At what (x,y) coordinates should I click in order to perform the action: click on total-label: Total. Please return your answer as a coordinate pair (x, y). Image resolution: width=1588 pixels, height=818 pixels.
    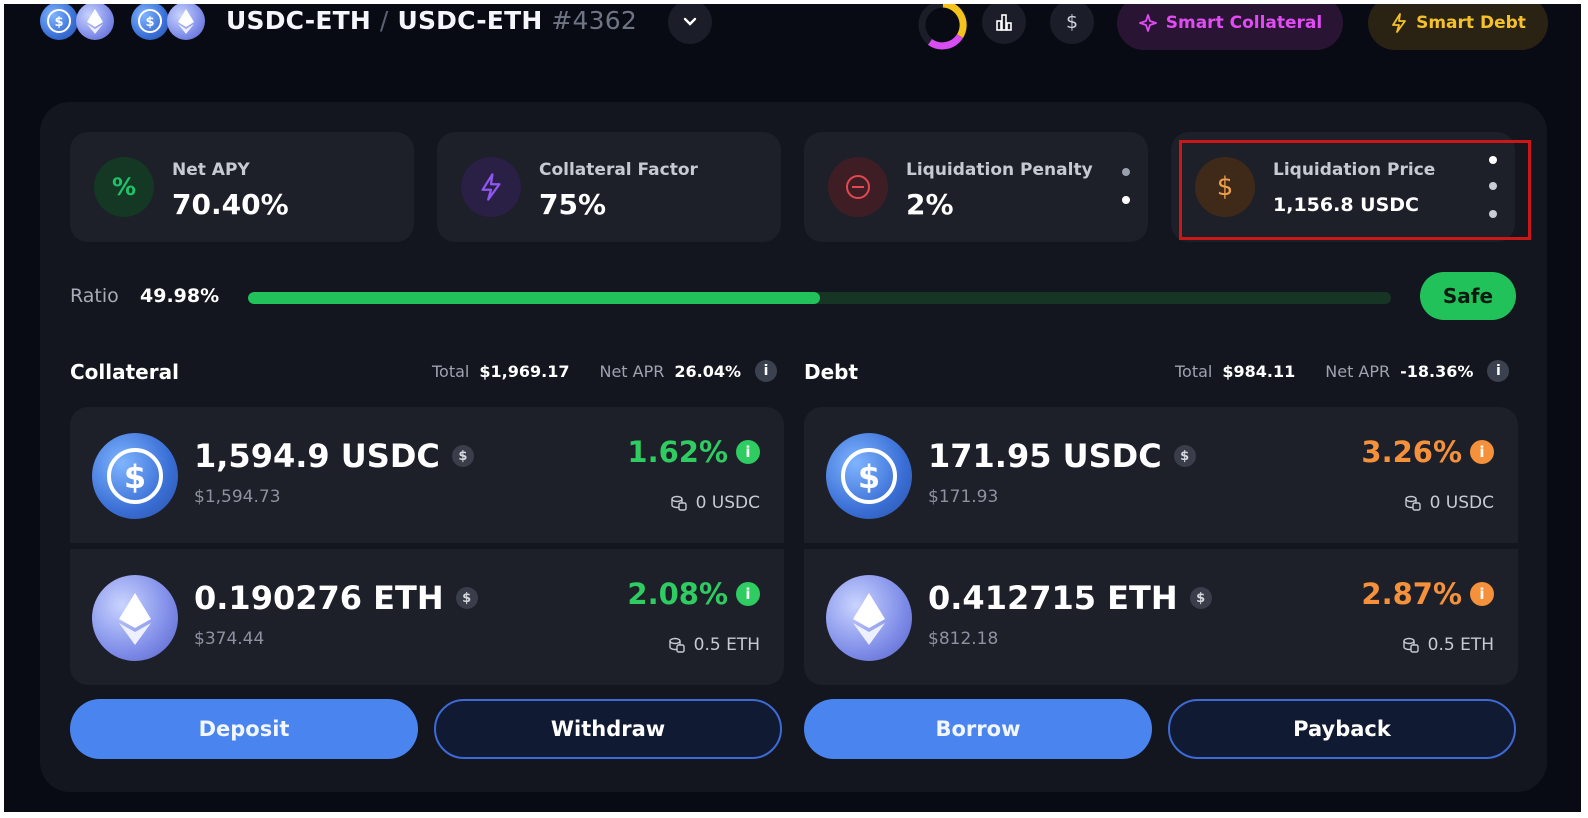
    Looking at the image, I should click on (451, 371).